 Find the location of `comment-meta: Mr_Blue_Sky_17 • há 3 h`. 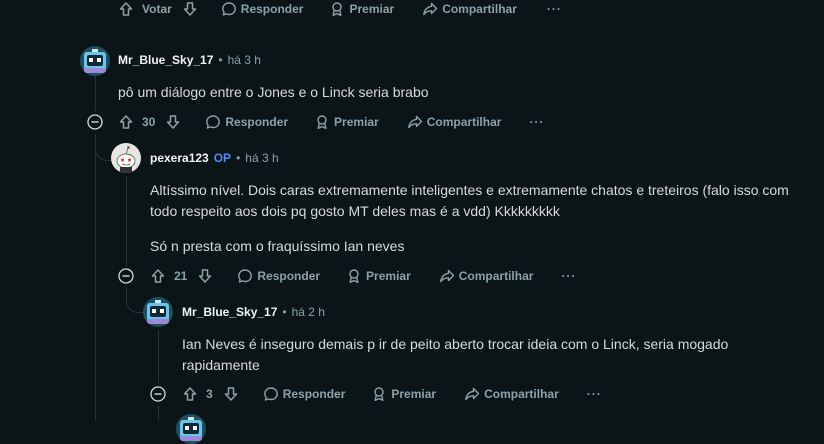

comment-meta: Mr_Blue_Sky_17 • há 3 h is located at coordinates (189, 60).